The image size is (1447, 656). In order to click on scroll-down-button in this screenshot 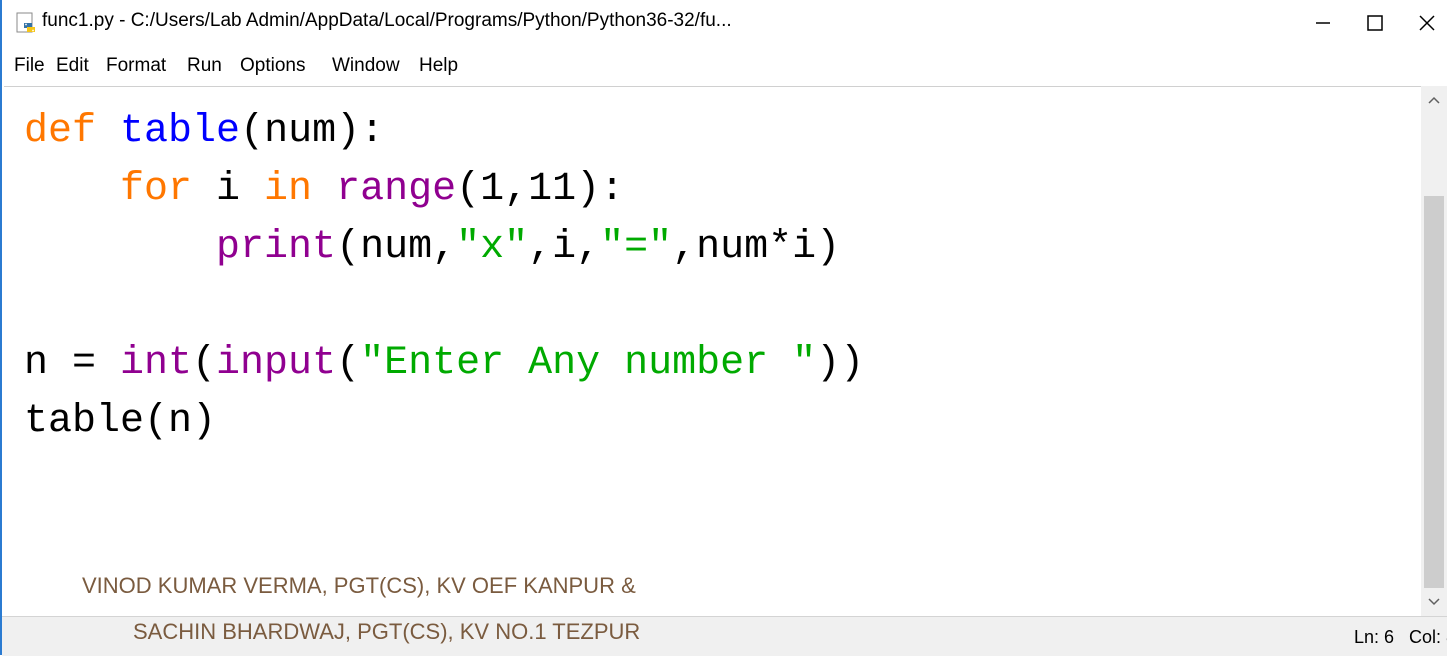, I will do `click(1434, 602)`.